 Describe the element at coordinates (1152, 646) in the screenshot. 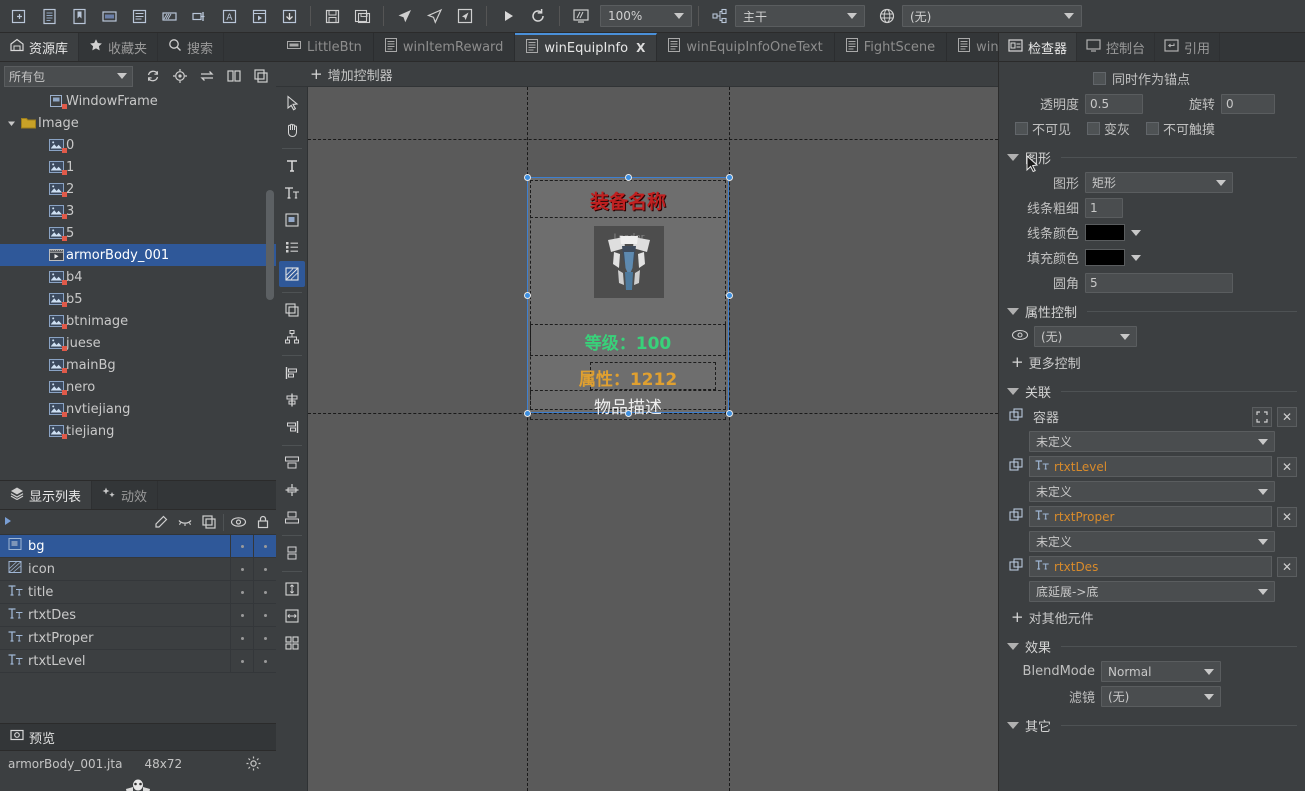

I see `section-effect: 效果` at that location.